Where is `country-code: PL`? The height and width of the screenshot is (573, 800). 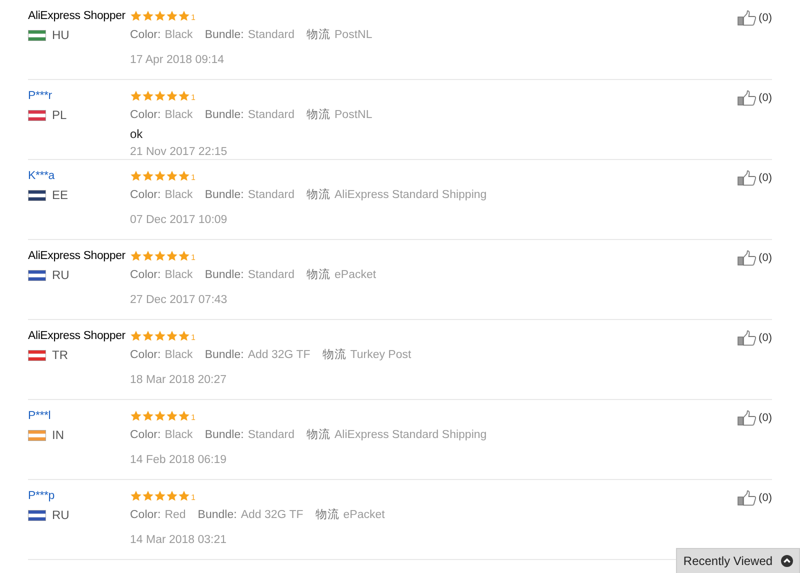 country-code: PL is located at coordinates (59, 115).